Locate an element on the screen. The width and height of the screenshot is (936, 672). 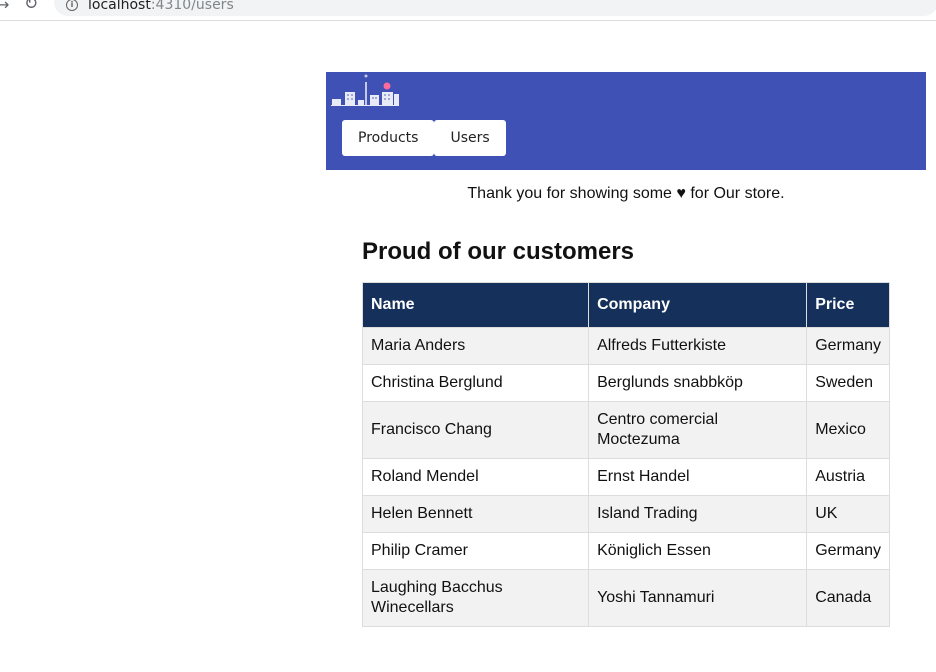
cell-company: Königlich Essen is located at coordinates (698, 551).